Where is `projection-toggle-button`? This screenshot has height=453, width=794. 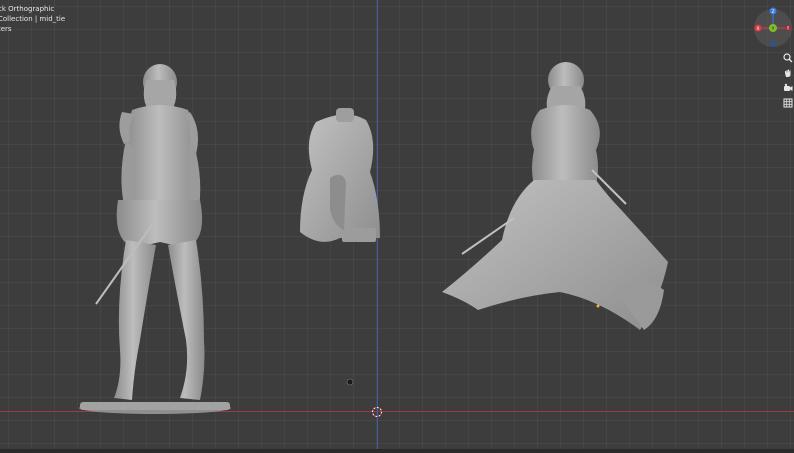 projection-toggle-button is located at coordinates (788, 103).